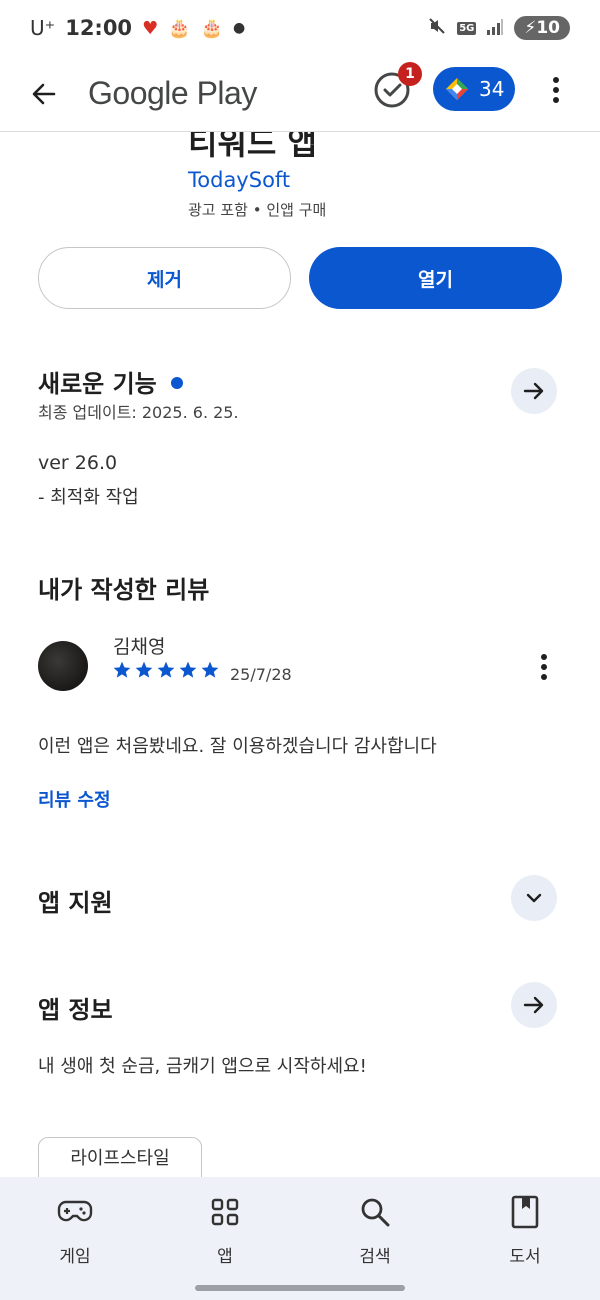  What do you see at coordinates (172, 93) in the screenshot?
I see `store-title: Google Play` at bounding box center [172, 93].